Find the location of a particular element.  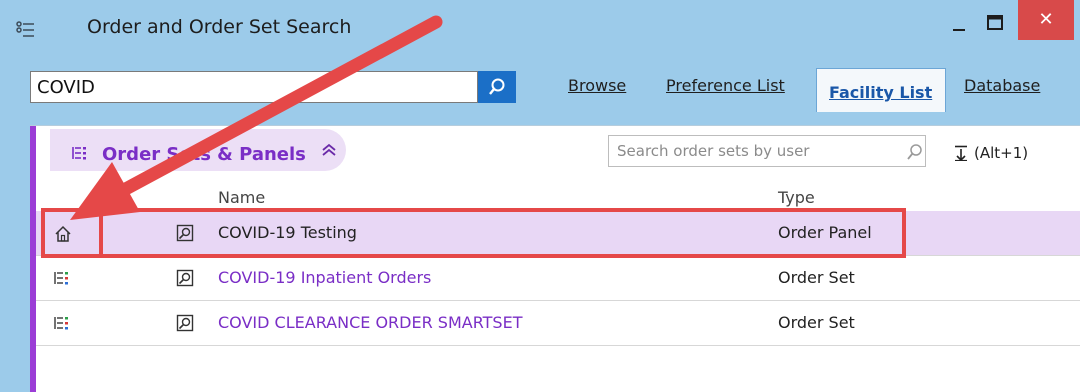

row-name: COVID-19 Inpatient Orders is located at coordinates (324, 277).